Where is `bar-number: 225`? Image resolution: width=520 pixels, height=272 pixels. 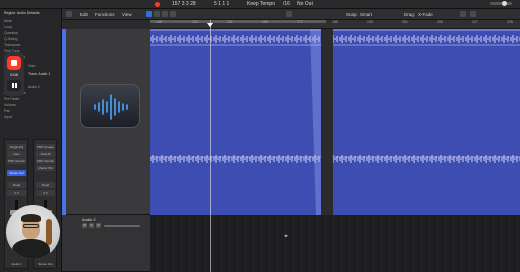
bar-number: 225 is located at coordinates (510, 22).